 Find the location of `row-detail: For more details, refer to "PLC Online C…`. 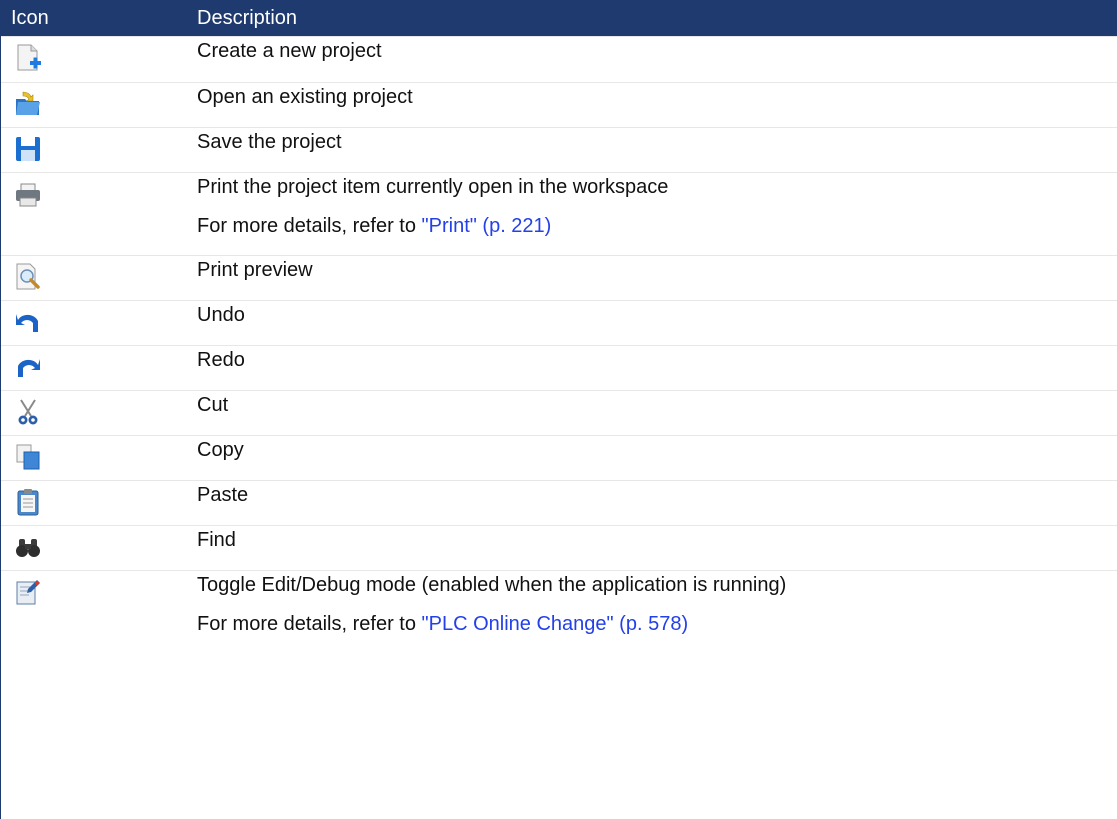

row-detail: For more details, refer to "PLC Online C… is located at coordinates (657, 617).